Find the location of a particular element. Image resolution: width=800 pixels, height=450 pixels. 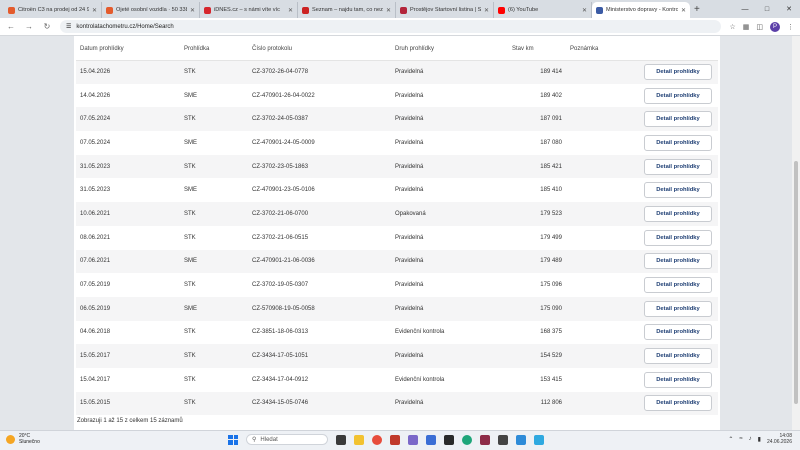

site-info-icon: ☰ is located at coordinates (68, 26).